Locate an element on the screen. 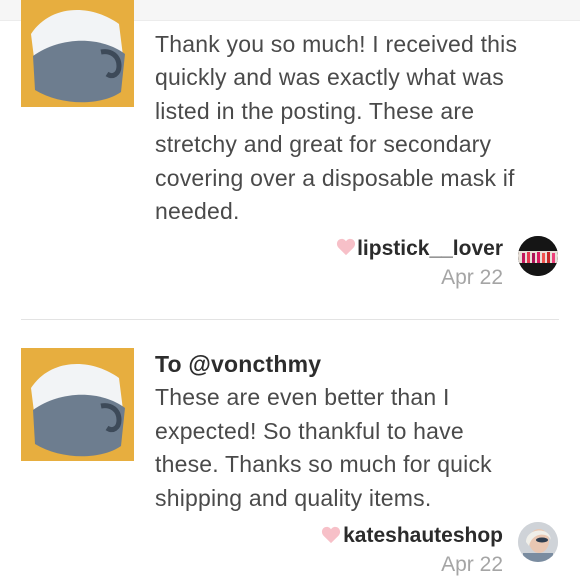  review-line: shipping and quality items. is located at coordinates (293, 497).